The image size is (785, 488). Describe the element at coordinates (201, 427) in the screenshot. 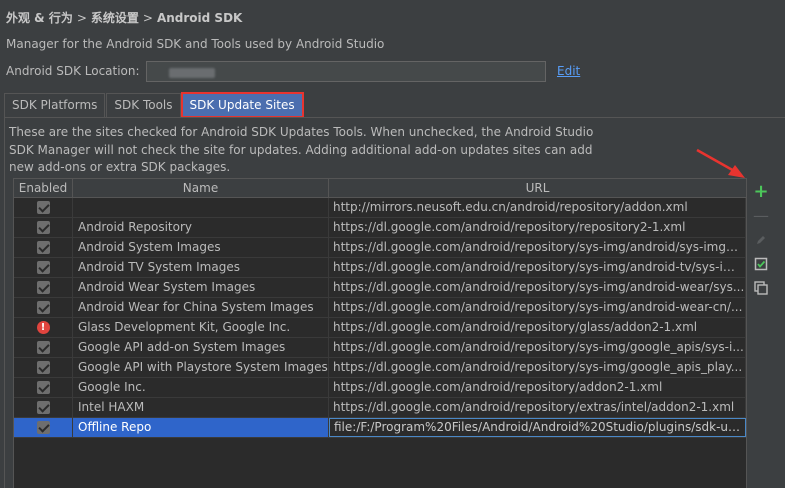

I see `site-name-cell: Offline Repo` at that location.